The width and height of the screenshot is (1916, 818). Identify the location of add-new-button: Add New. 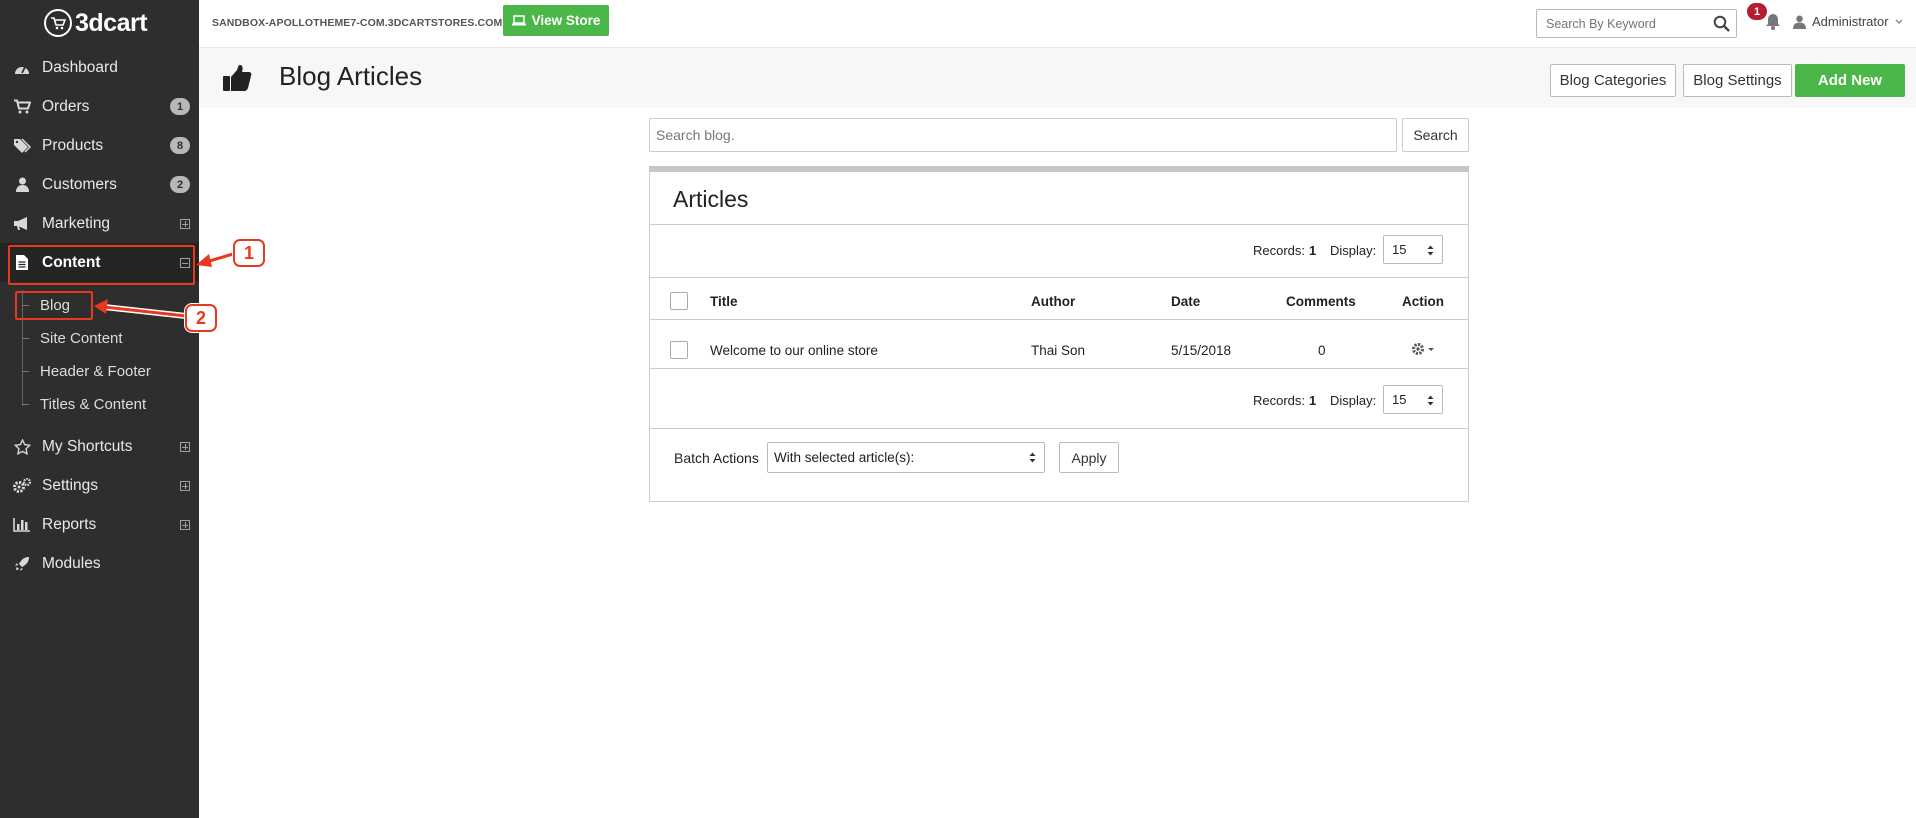
(1850, 80).